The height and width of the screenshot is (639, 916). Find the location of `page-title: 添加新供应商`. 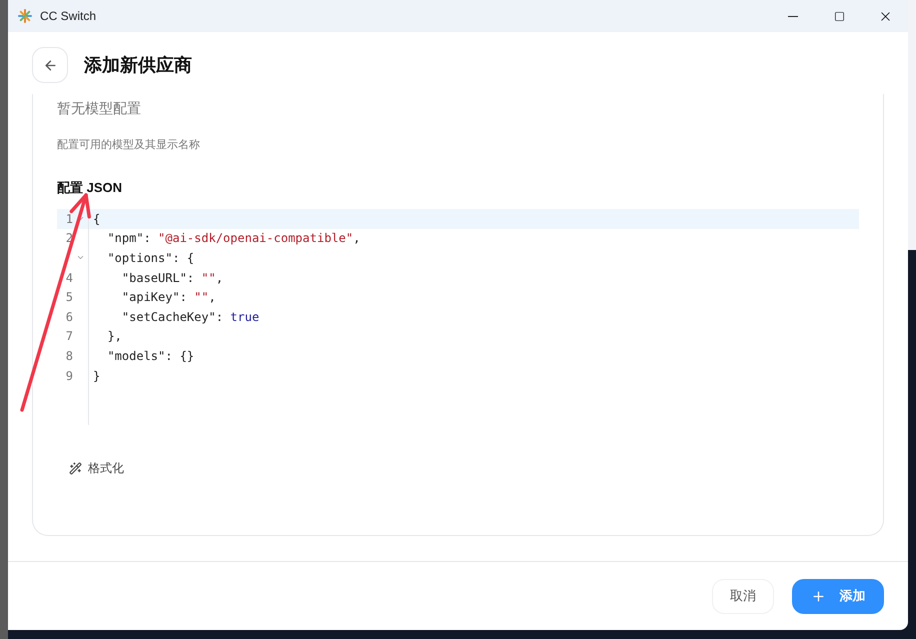

page-title: 添加新供应商 is located at coordinates (138, 65).